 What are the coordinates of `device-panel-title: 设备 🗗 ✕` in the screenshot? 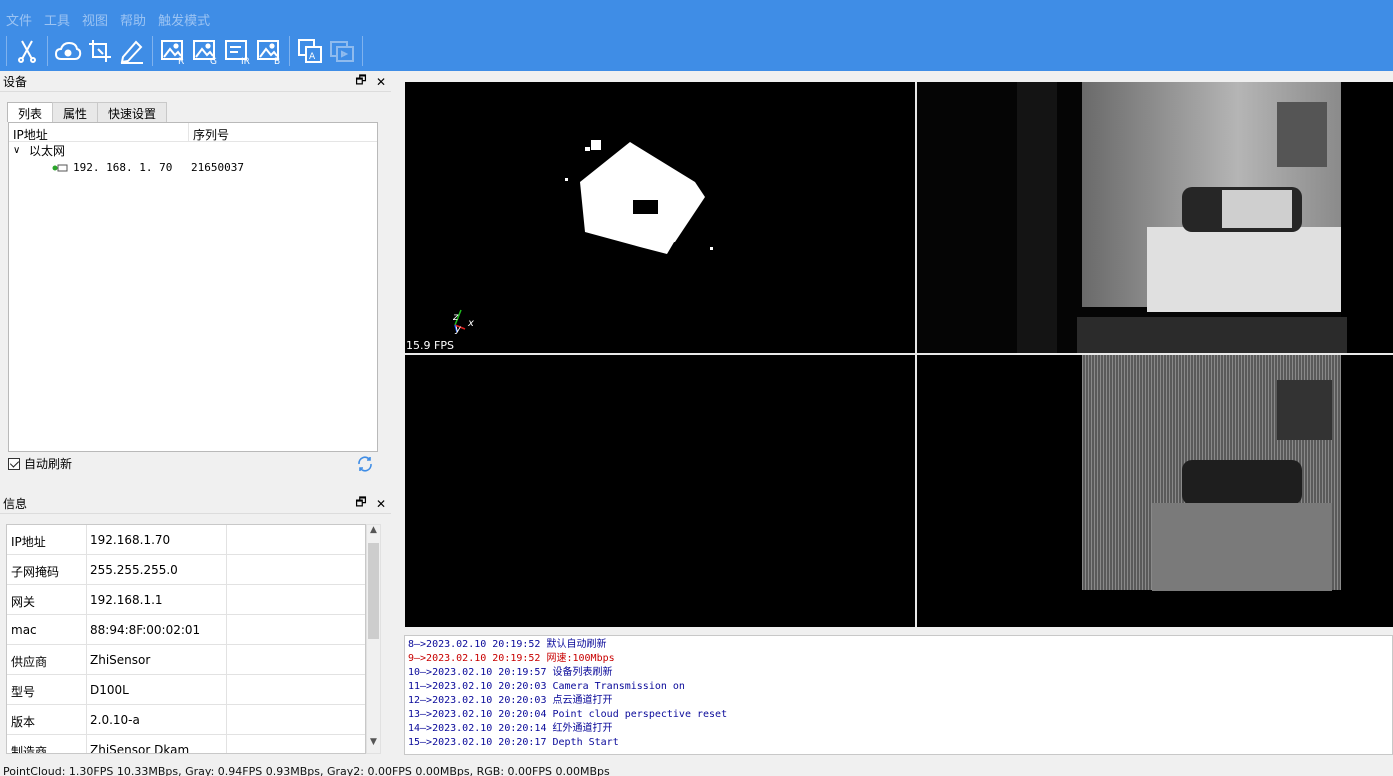 It's located at (195, 82).